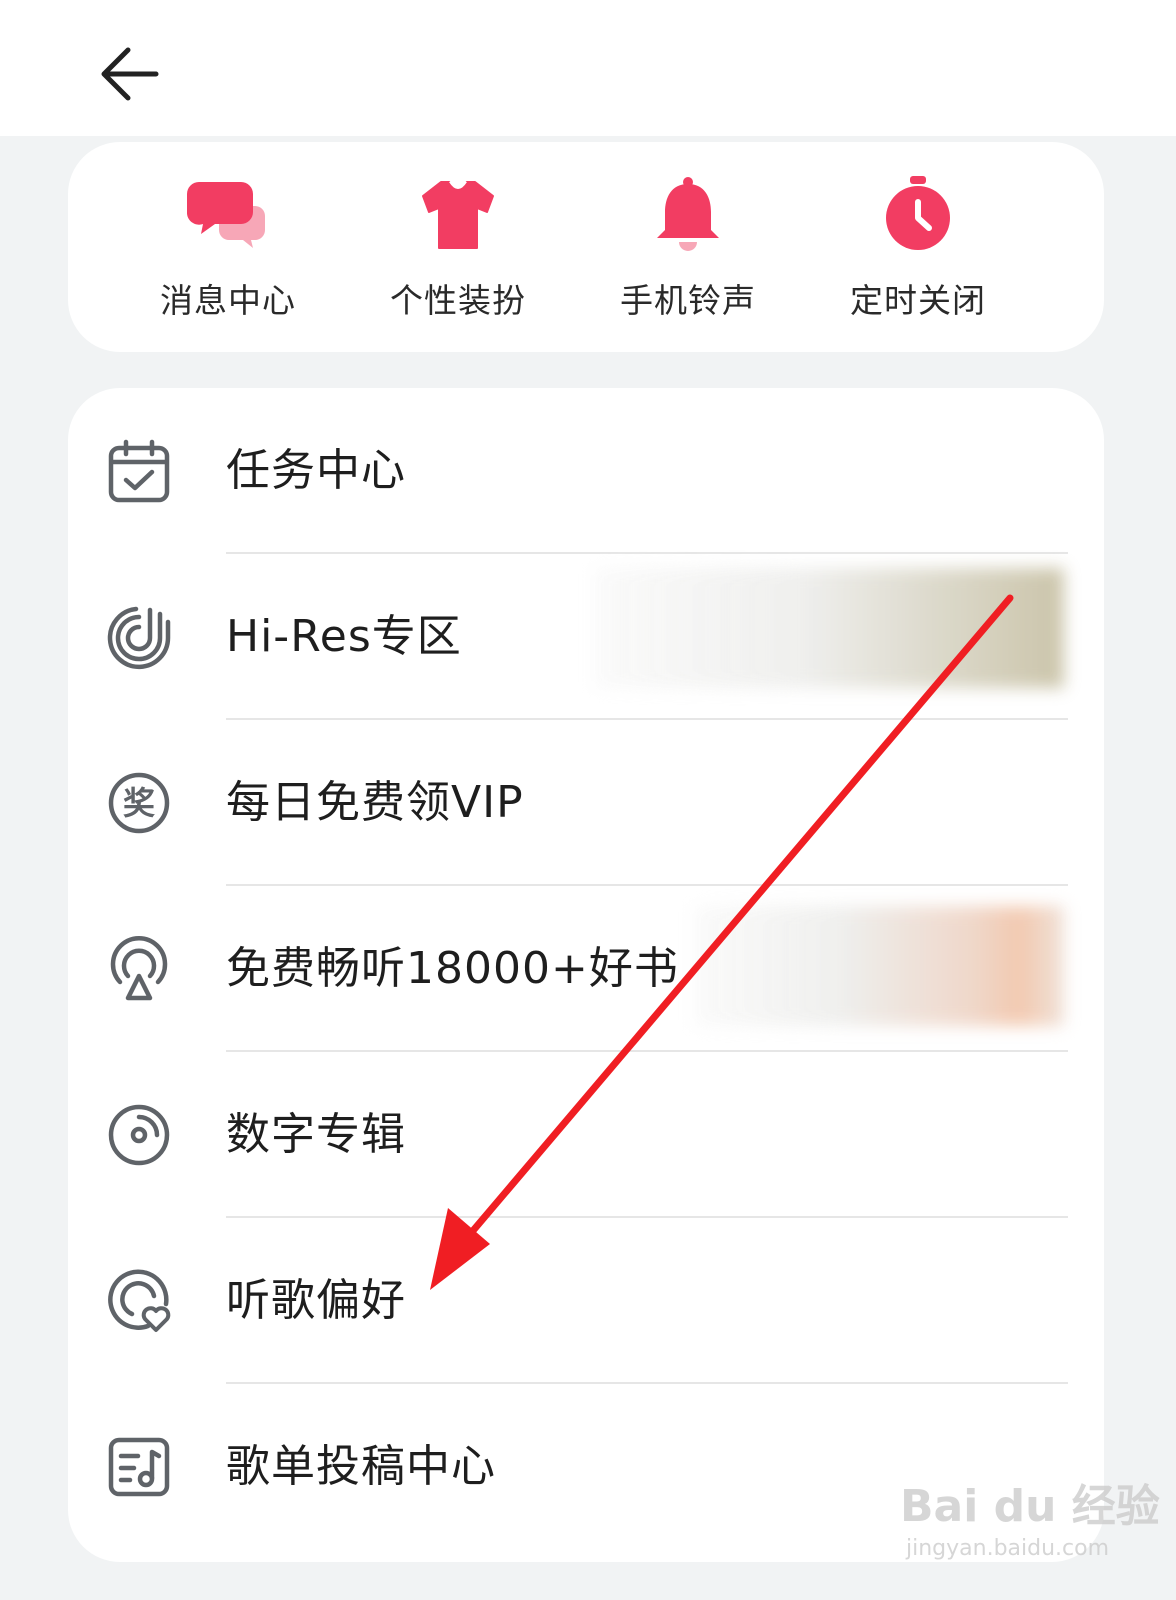 This screenshot has width=1176, height=1600. Describe the element at coordinates (586, 247) in the screenshot. I see `quick-actions-card: 消息中心 个性装扮 手机铃声 定时关闭` at that location.